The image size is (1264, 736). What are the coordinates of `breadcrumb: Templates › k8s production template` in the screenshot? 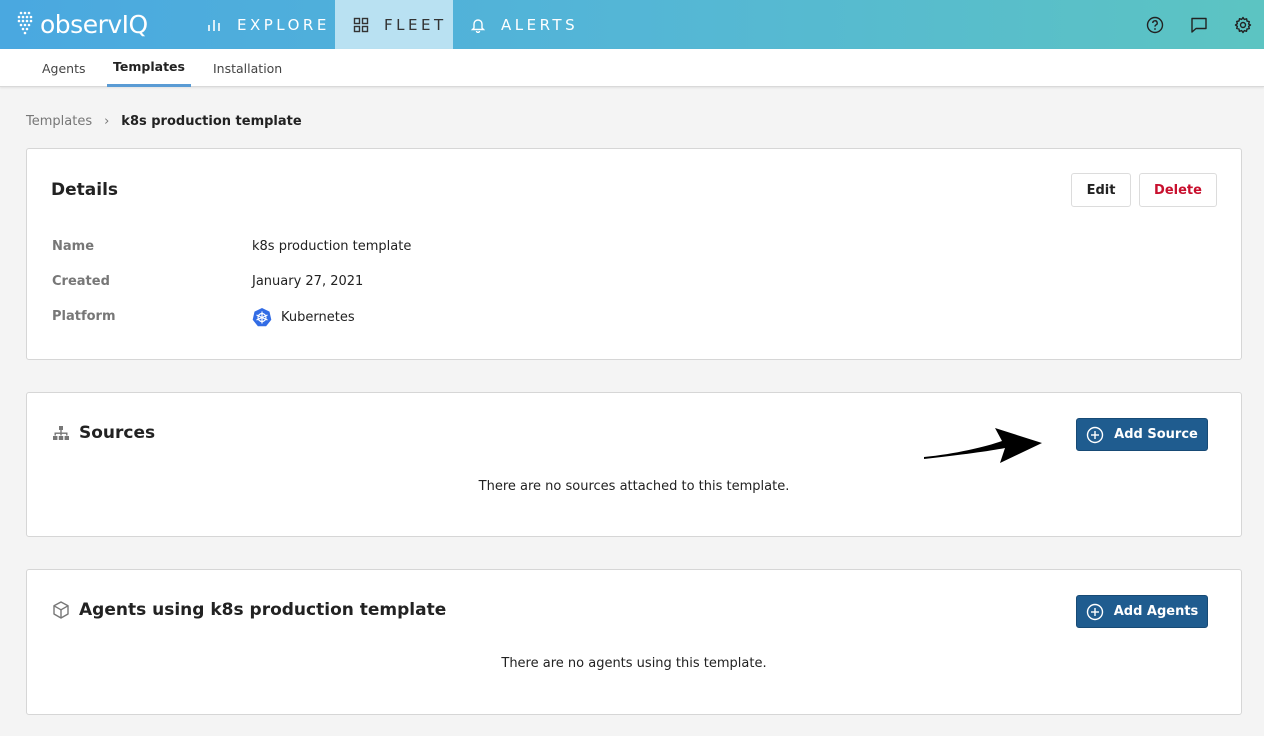 It's located at (164, 121).